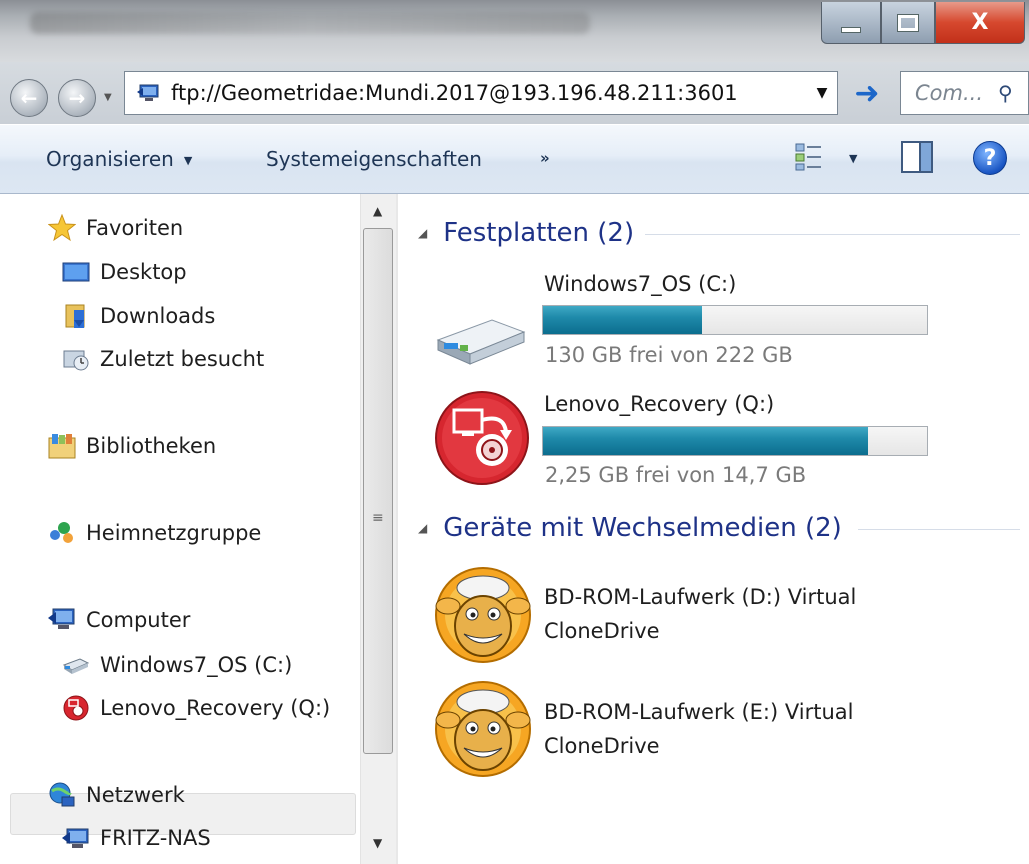 The height and width of the screenshot is (864, 1029). I want to click on pane-divider, so click(397, 529).